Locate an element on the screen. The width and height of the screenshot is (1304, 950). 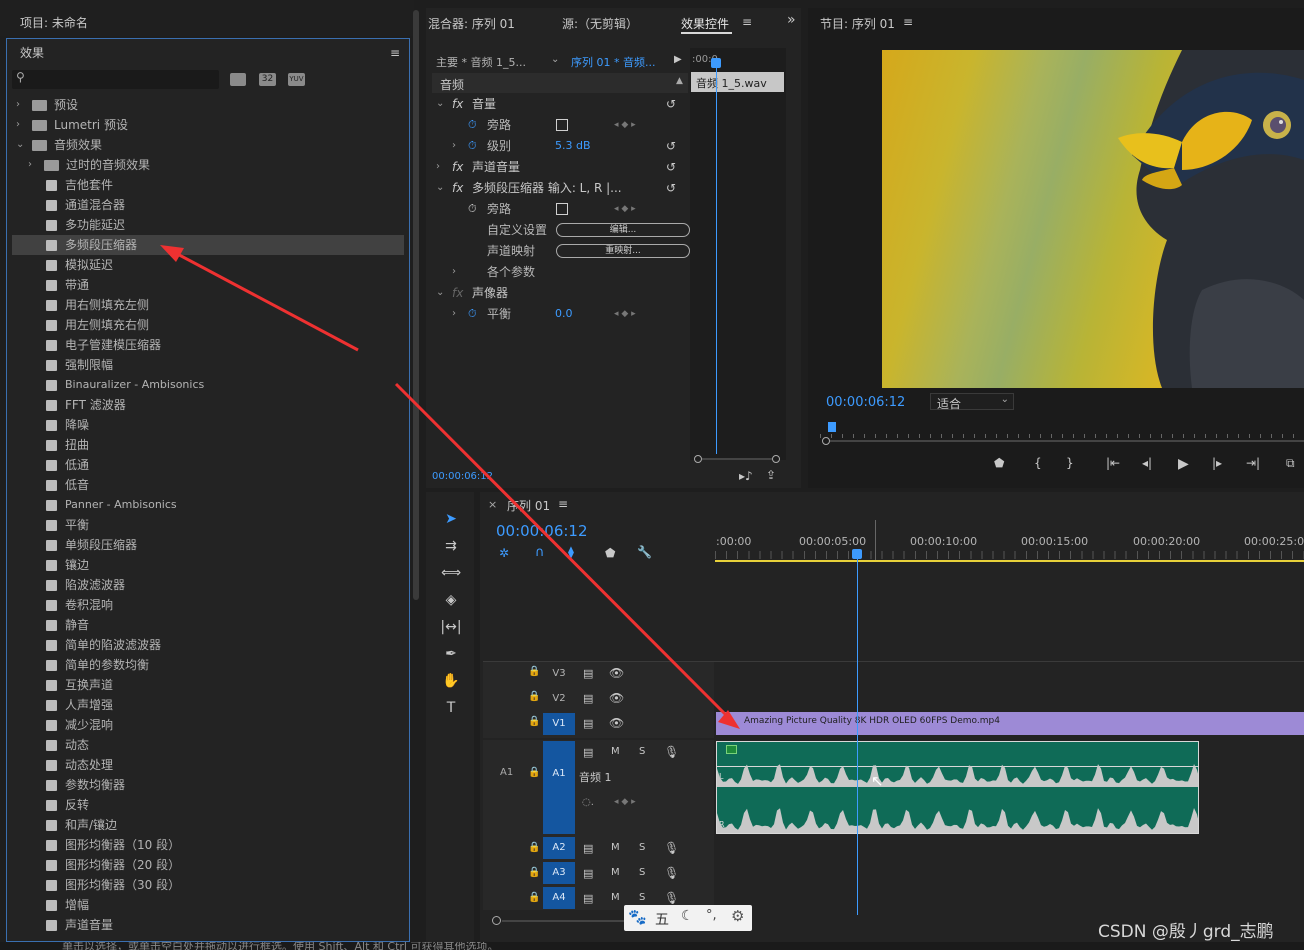
hand-tool-icon: ✋ is located at coordinates (451, 681).